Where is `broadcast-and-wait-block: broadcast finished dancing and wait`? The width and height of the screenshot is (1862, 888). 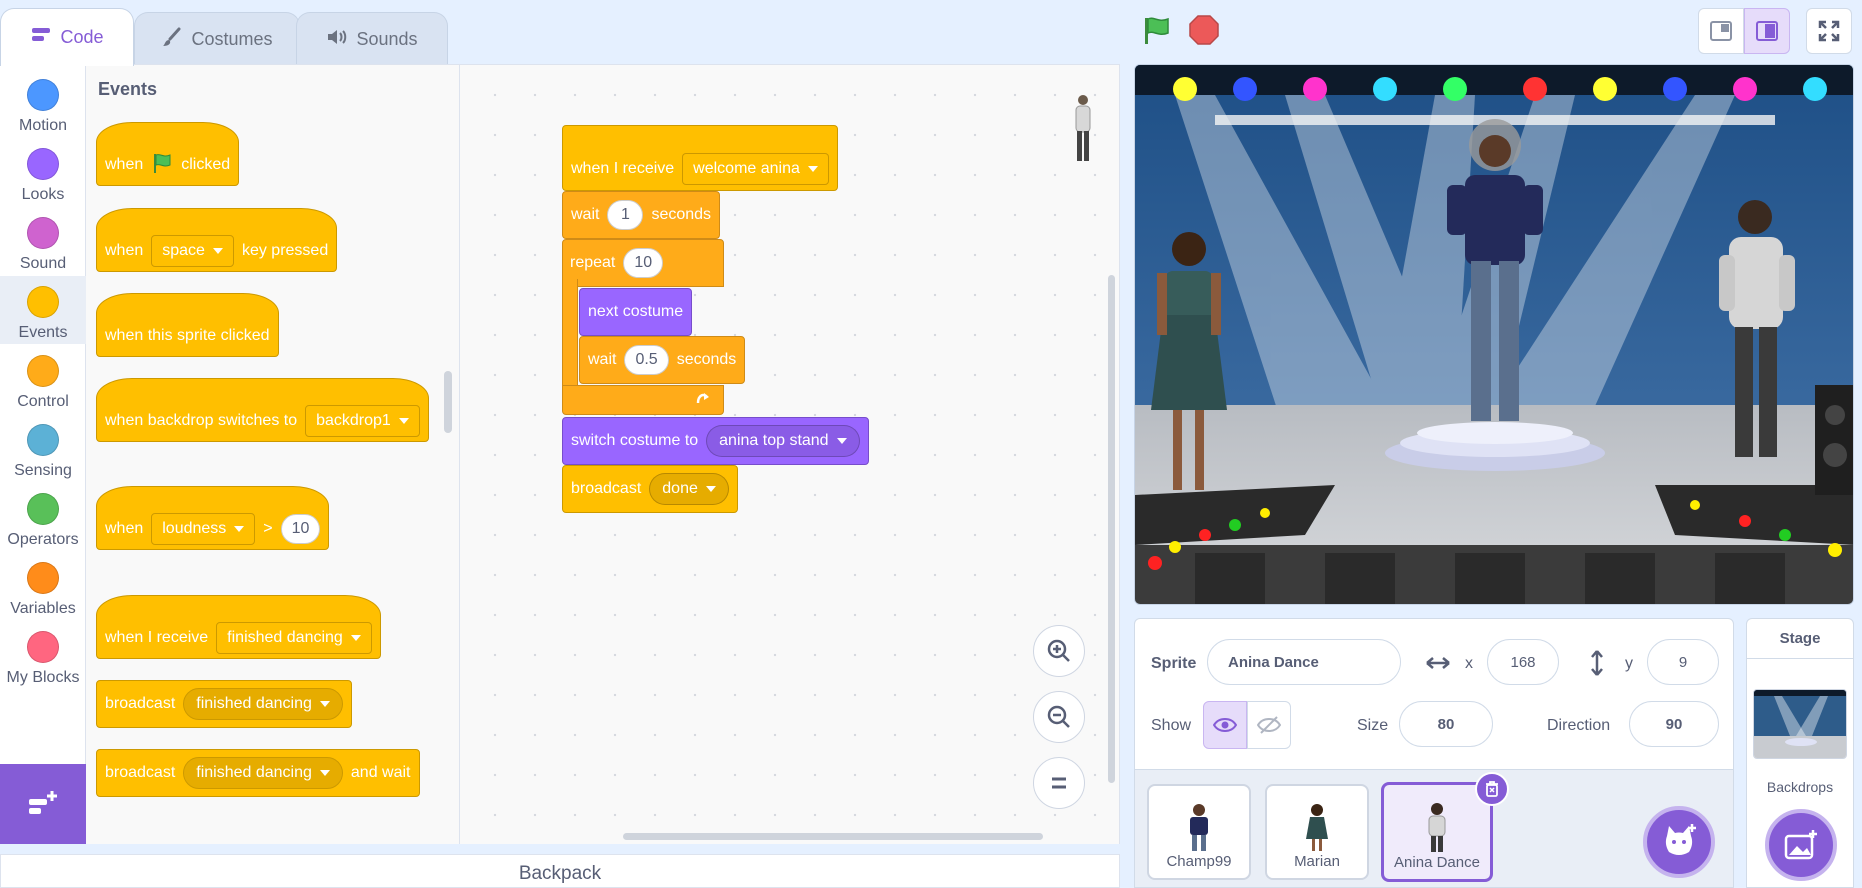
broadcast-and-wait-block: broadcast finished dancing and wait is located at coordinates (258, 773).